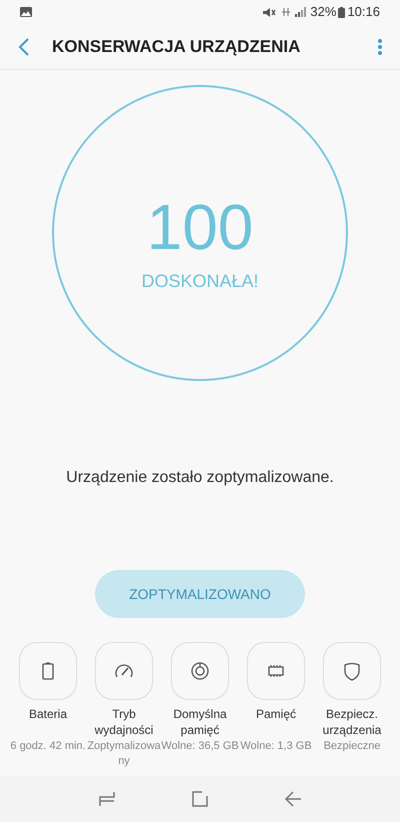  Describe the element at coordinates (276, 746) in the screenshot. I see `tile-detail: Wolne: 1,3 GB` at that location.